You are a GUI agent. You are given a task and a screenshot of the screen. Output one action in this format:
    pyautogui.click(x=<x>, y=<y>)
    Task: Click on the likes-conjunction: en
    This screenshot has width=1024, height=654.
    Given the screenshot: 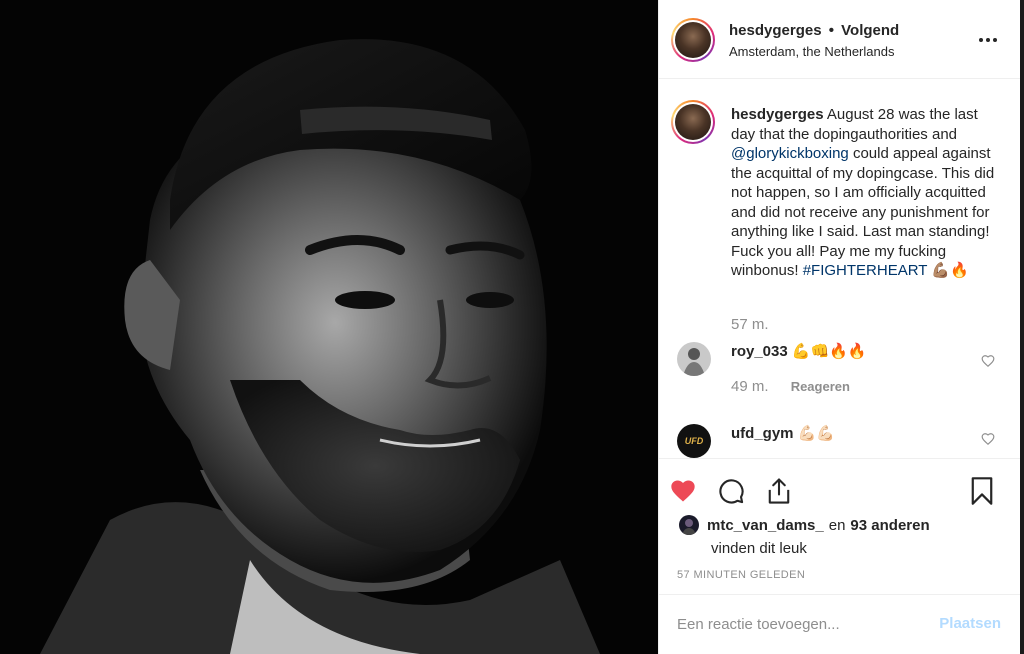 What is the action you would take?
    pyautogui.click(x=837, y=525)
    